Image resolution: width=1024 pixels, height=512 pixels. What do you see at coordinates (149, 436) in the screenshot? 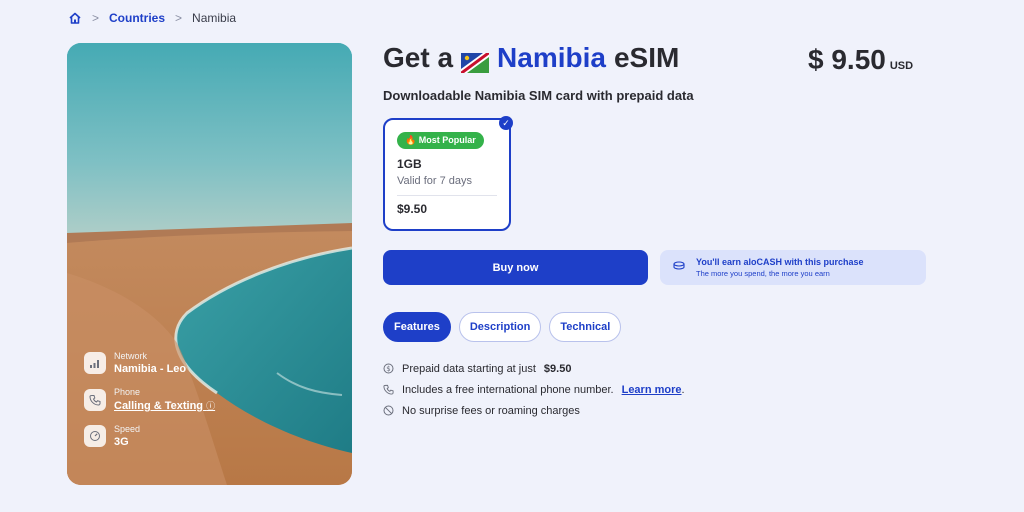
I see `speed-info: Speed 3G` at bounding box center [149, 436].